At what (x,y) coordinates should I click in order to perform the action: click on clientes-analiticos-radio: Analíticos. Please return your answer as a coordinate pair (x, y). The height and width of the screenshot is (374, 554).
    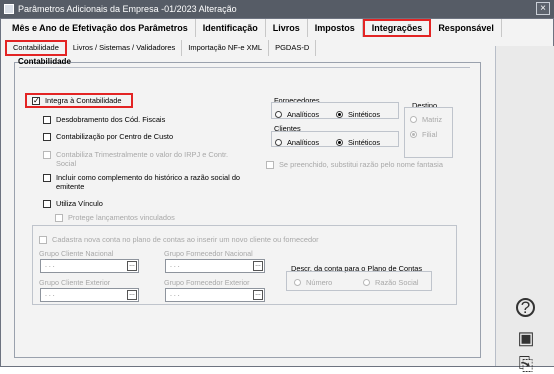
    Looking at the image, I should click on (297, 142).